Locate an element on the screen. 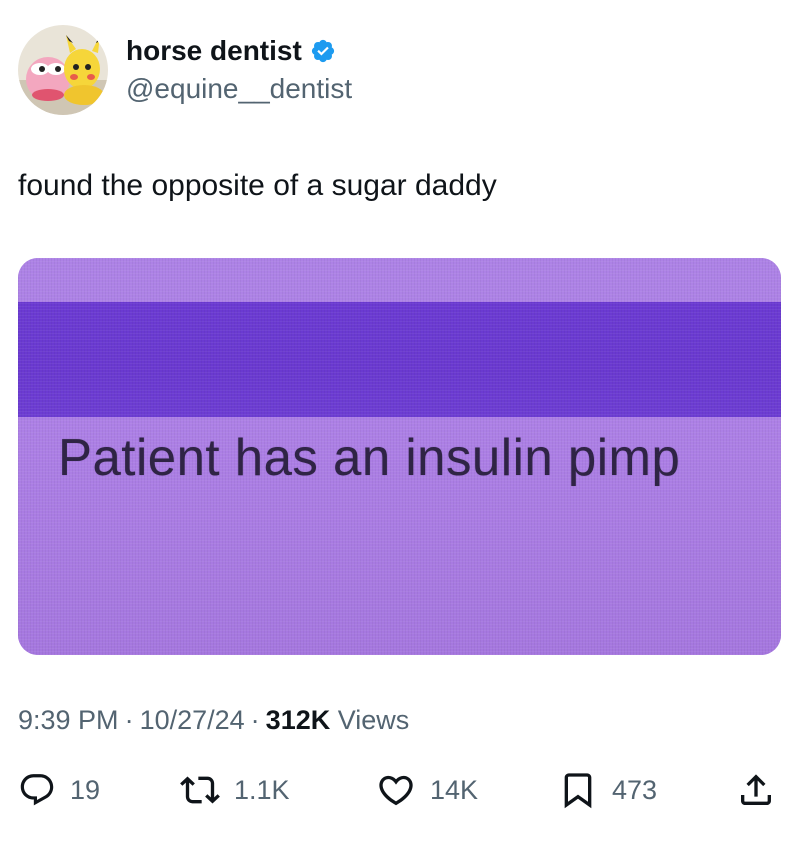 Image resolution: width=800 pixels, height=847 pixels. bookmark-button: 473 is located at coordinates (607, 790).